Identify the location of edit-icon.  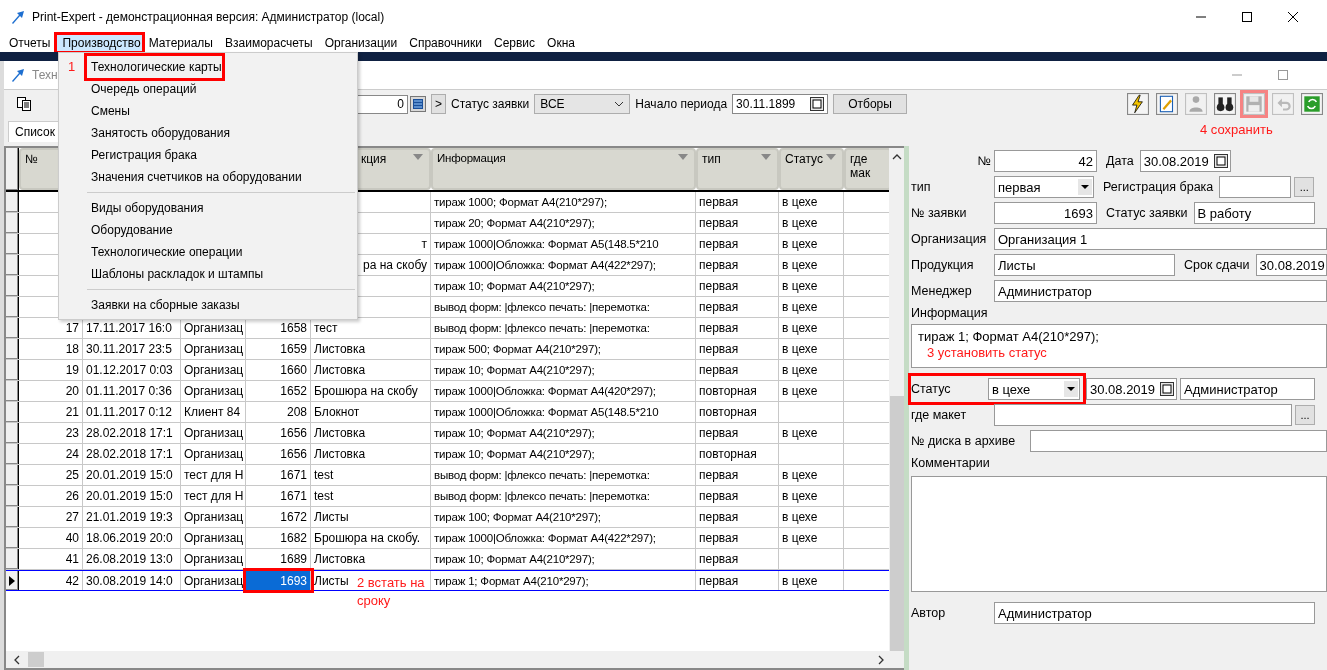
(1167, 104).